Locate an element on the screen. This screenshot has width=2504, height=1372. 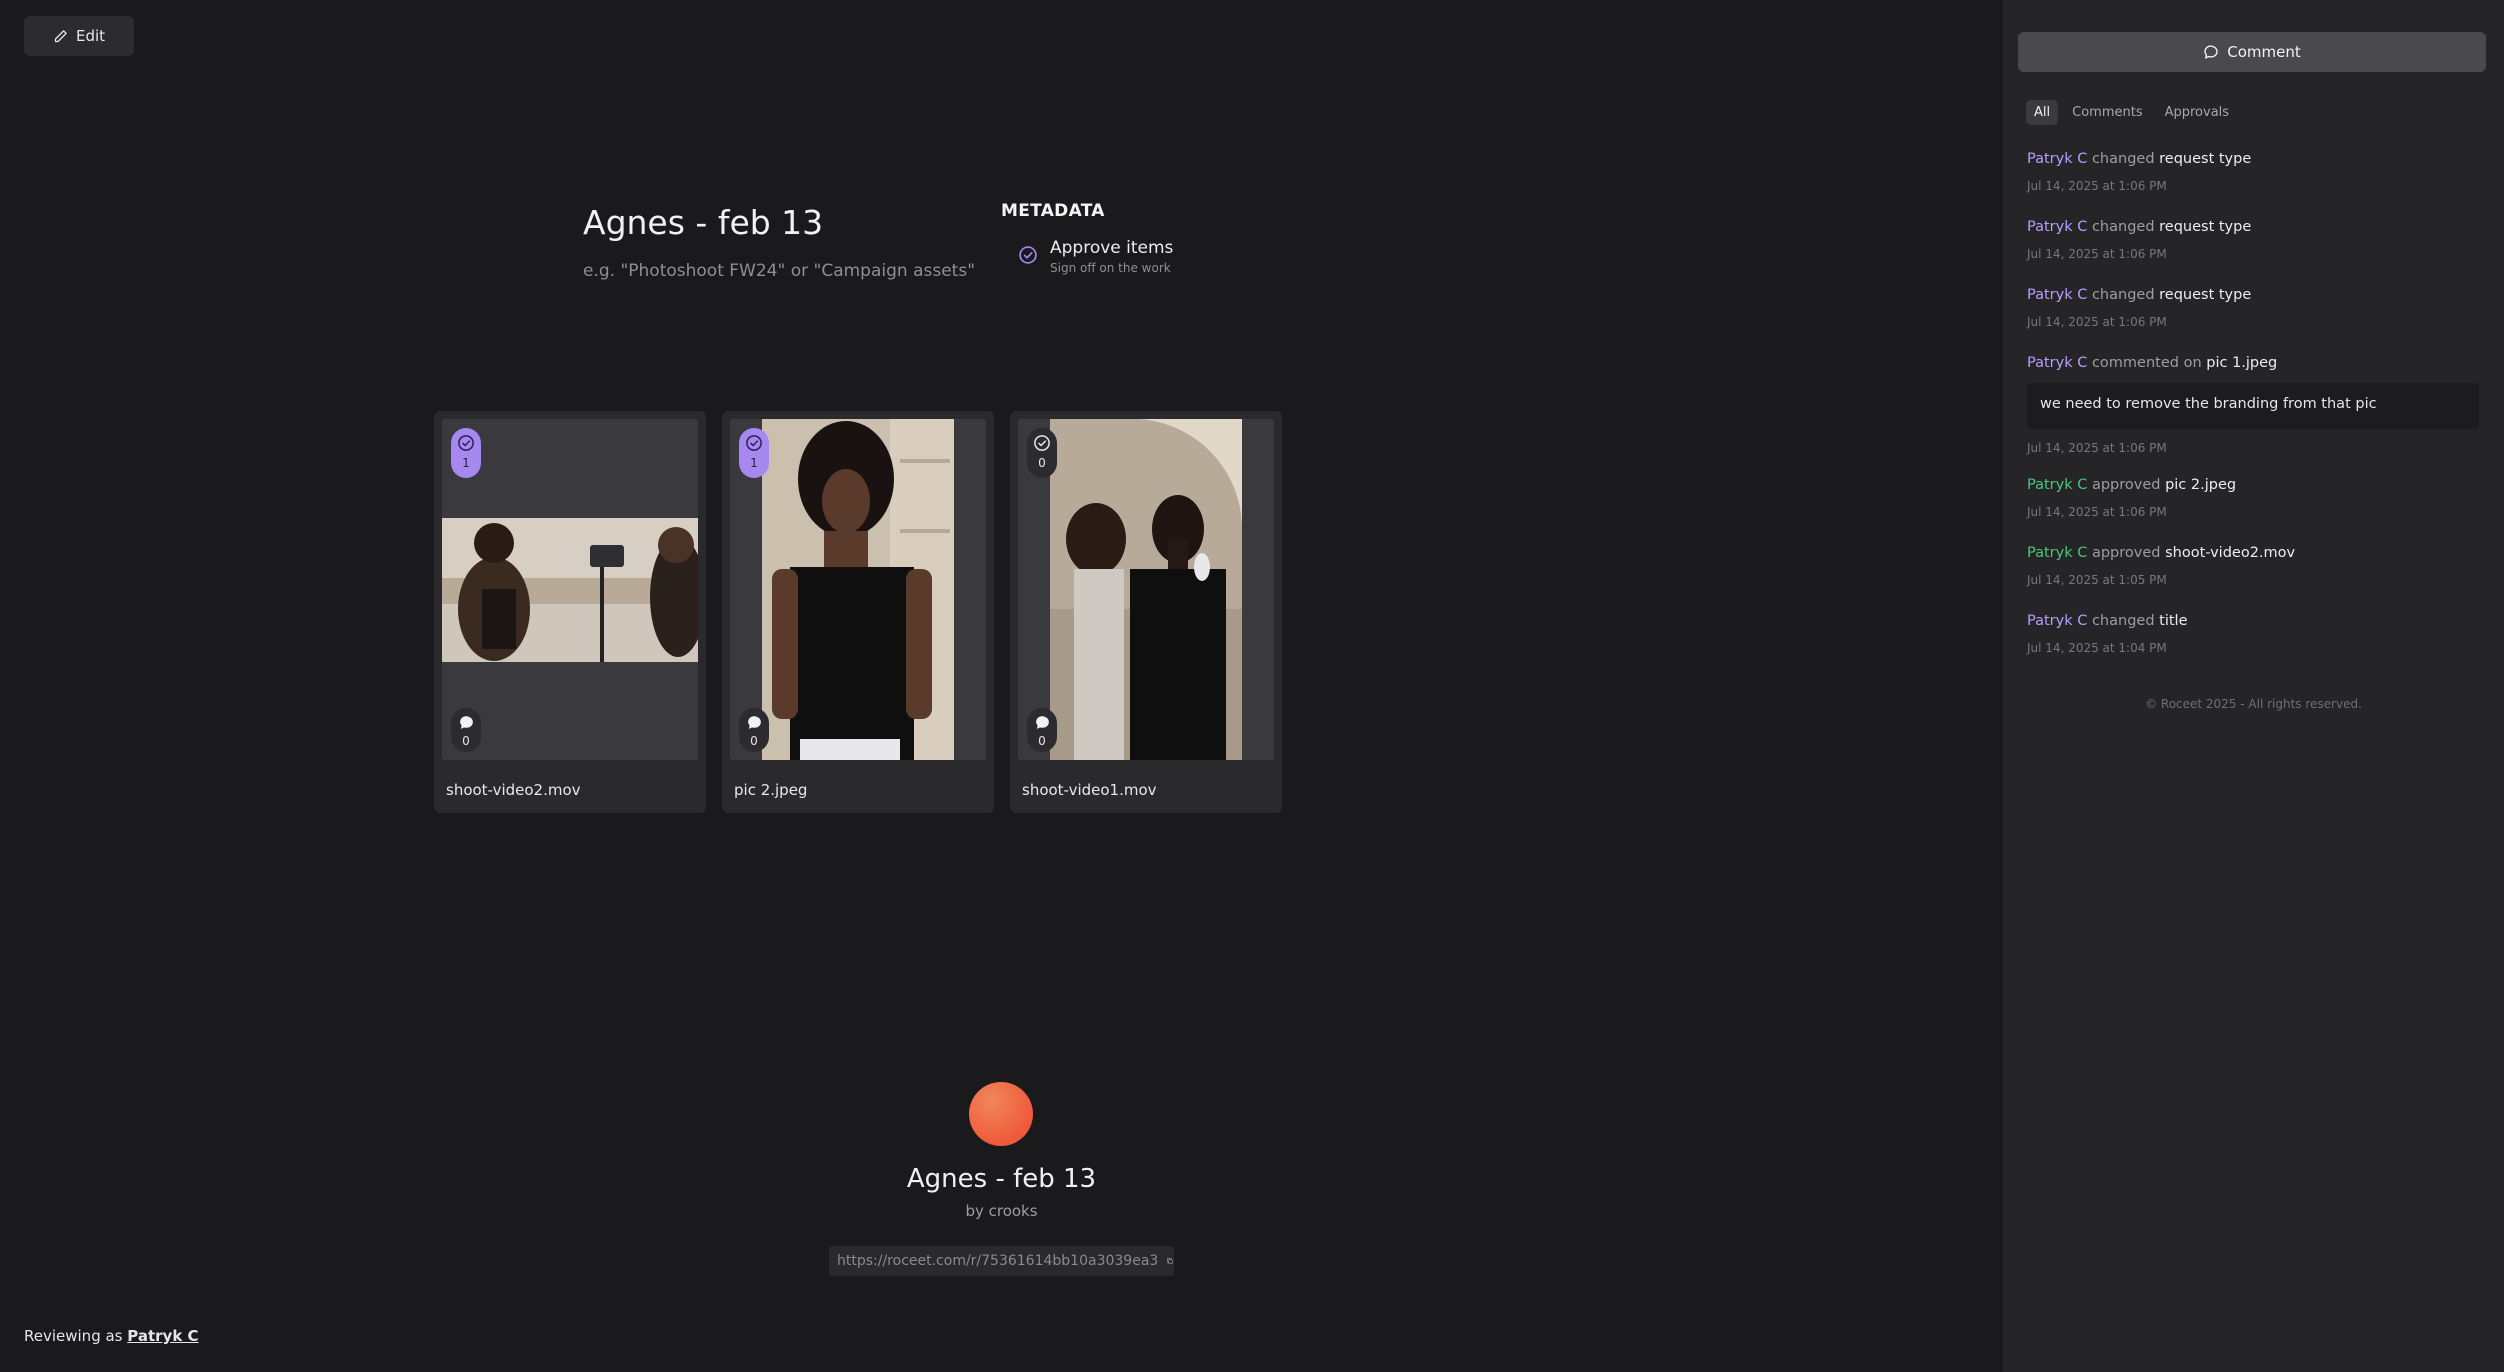
activity-date: Jul 14, 2025 at 1:05 PM is located at coordinates (2097, 580).